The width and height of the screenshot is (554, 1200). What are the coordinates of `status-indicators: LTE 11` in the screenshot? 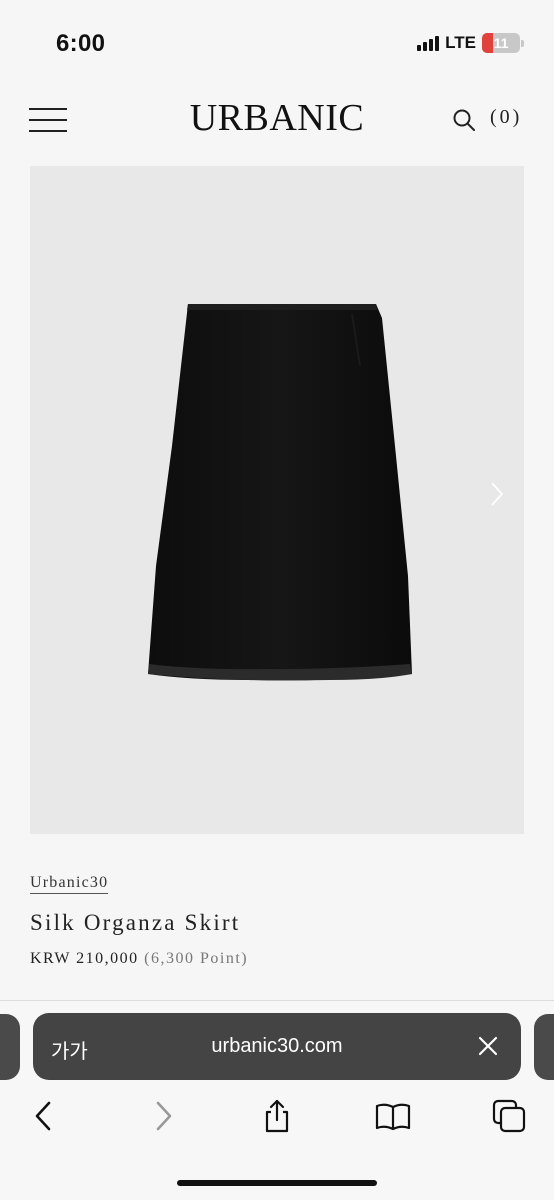 It's located at (470, 43).